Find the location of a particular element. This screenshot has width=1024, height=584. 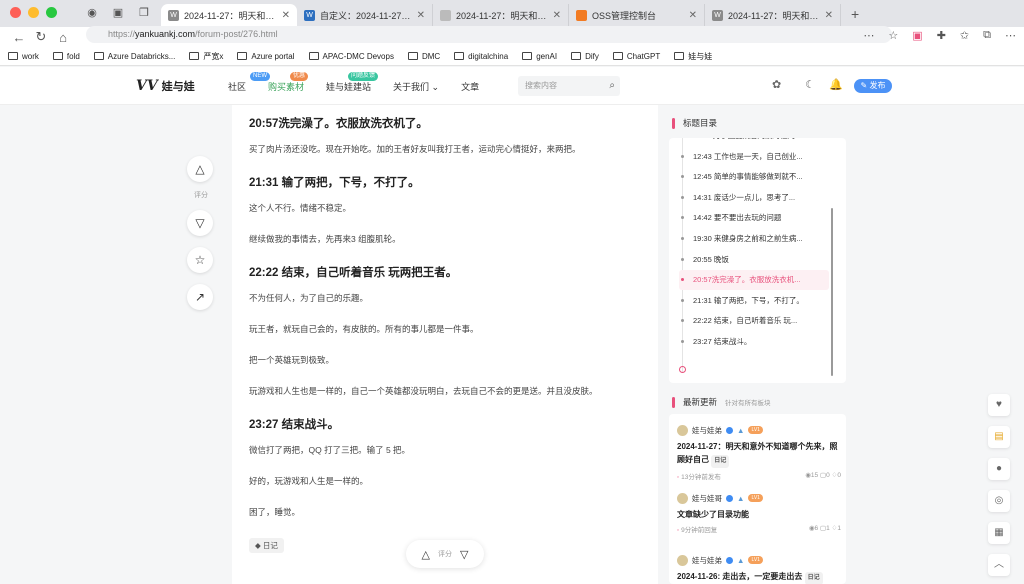

latest-post: 娃与娃哥 ▲ LV1 文章缺少了目录功能 ◦ 9分钟前回复 ◉6 ▢1 ♢1 is located at coordinates (759, 513).